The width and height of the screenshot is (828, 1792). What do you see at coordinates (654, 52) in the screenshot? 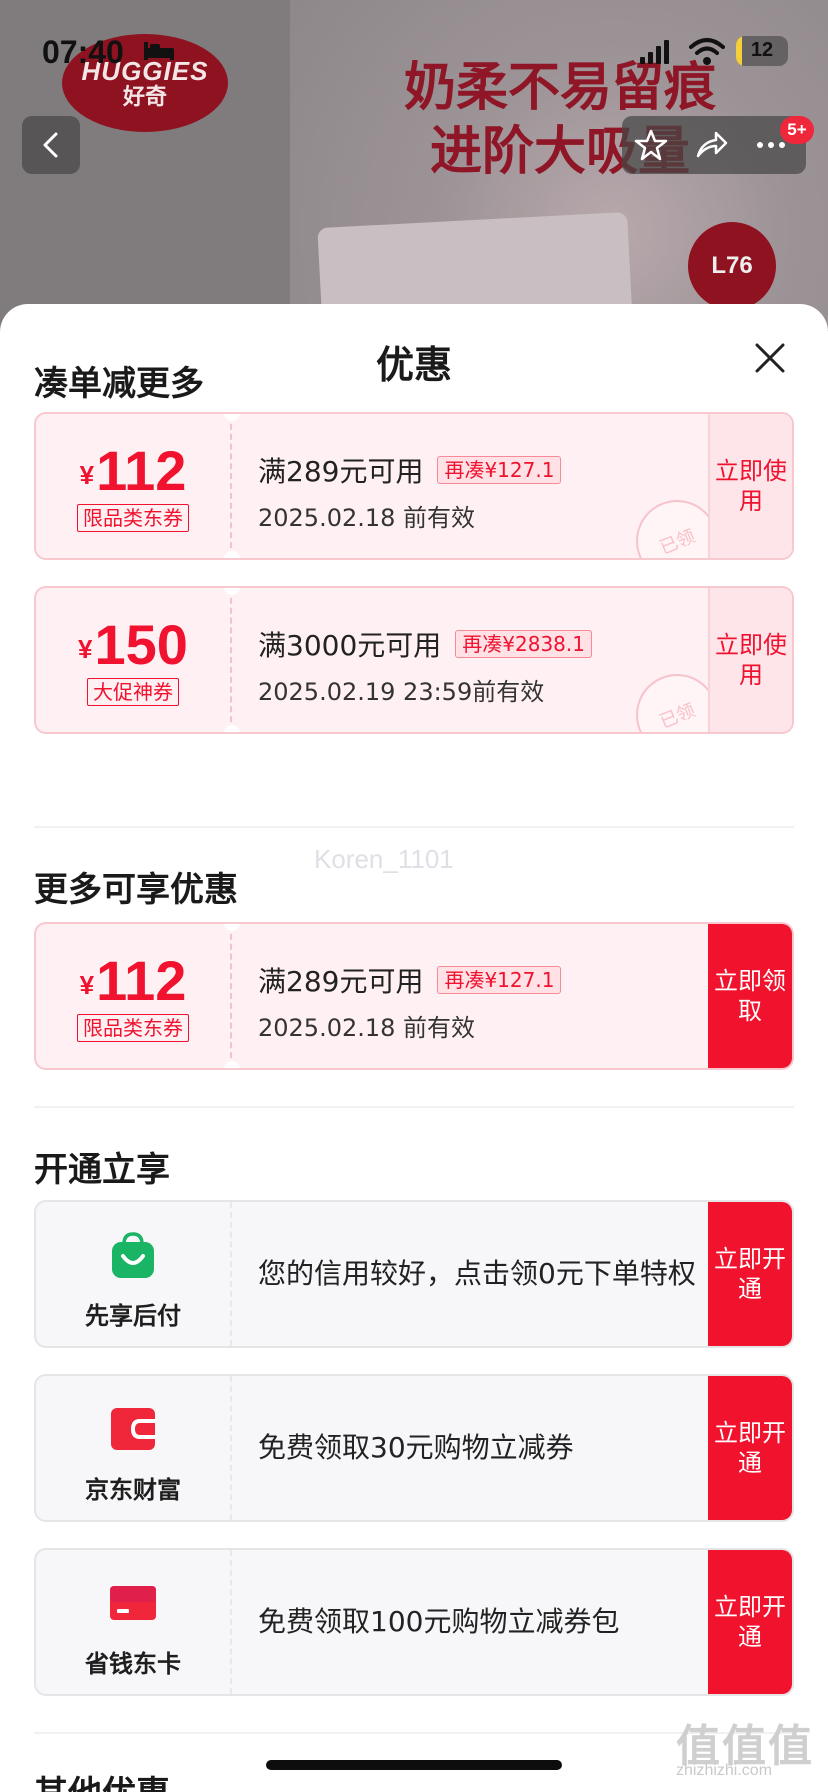
I see `cellular-signal-icon` at bounding box center [654, 52].